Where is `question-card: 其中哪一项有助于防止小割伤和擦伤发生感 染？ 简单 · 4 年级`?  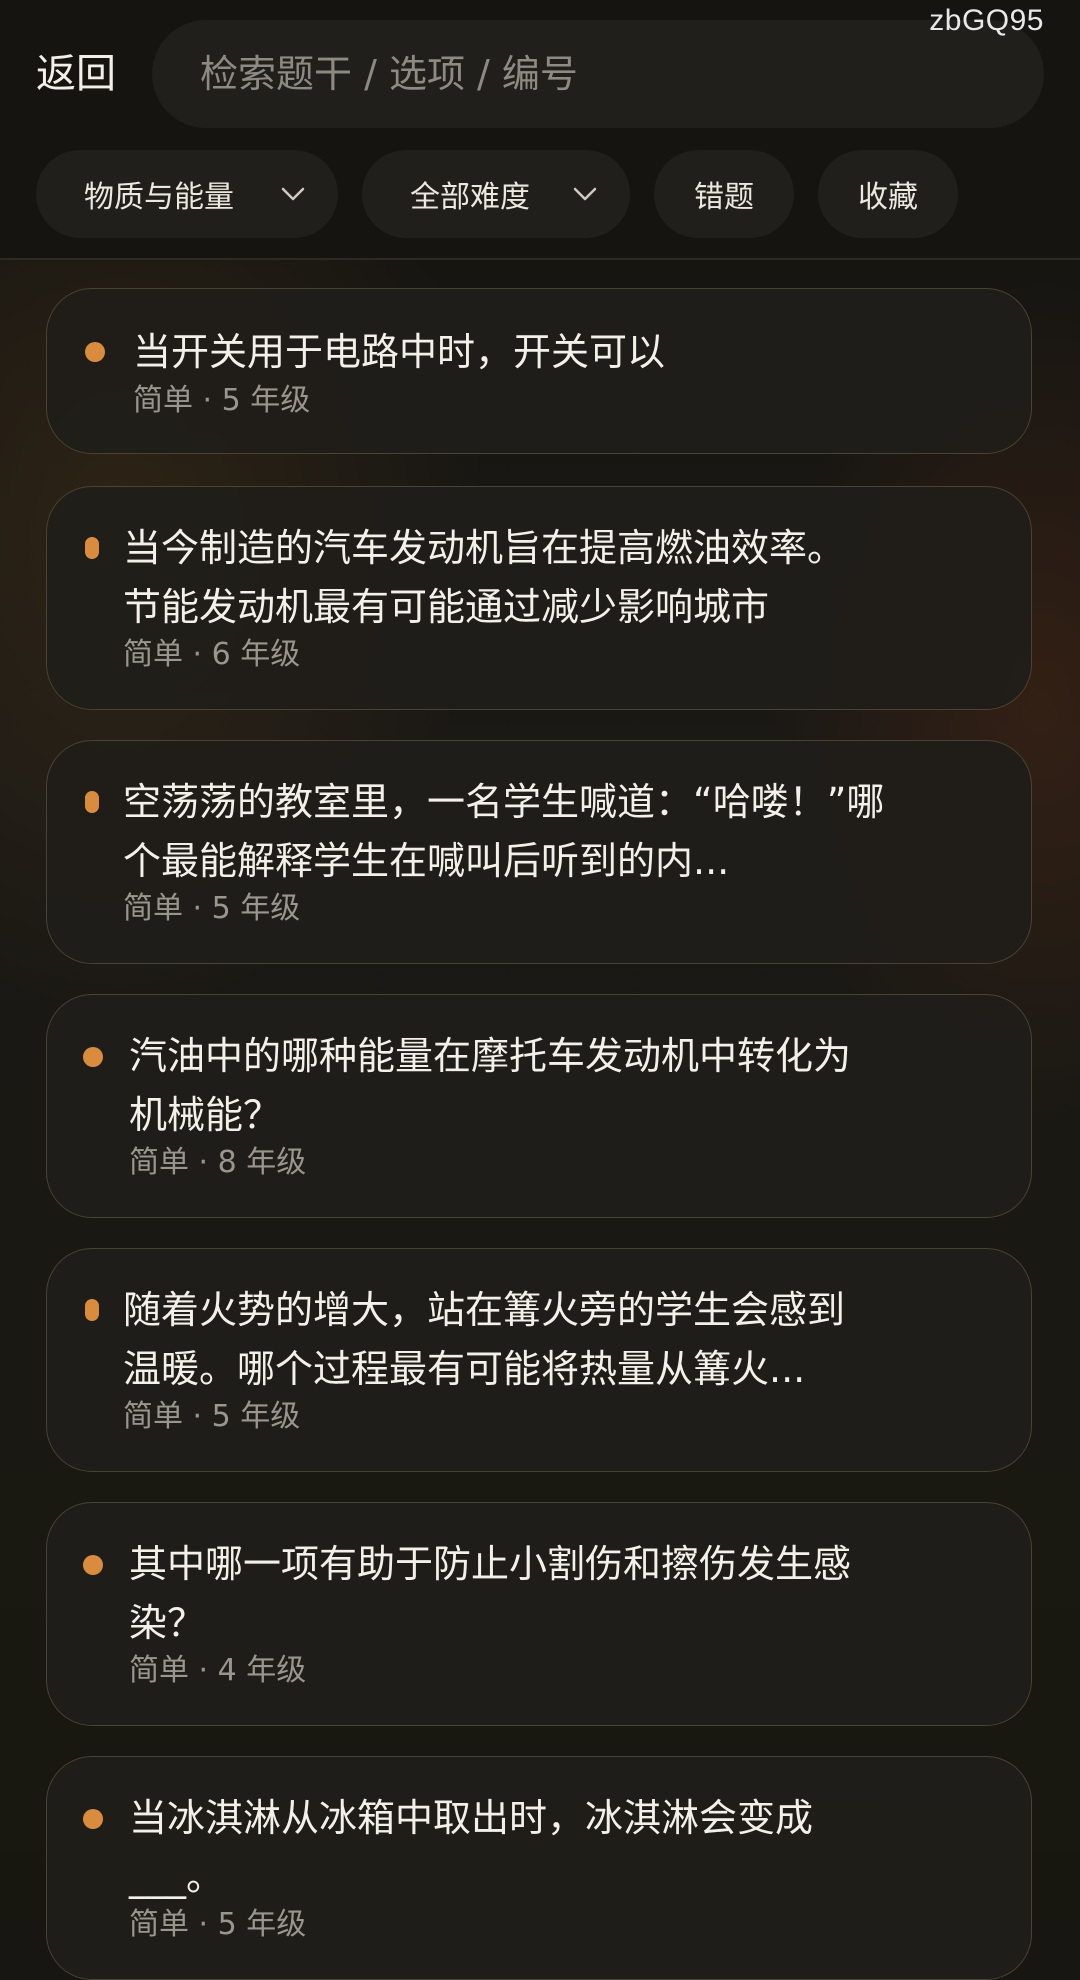
question-card: 其中哪一项有助于防止小割伤和擦伤发生感 染？ 简单 · 4 年级 is located at coordinates (539, 1614).